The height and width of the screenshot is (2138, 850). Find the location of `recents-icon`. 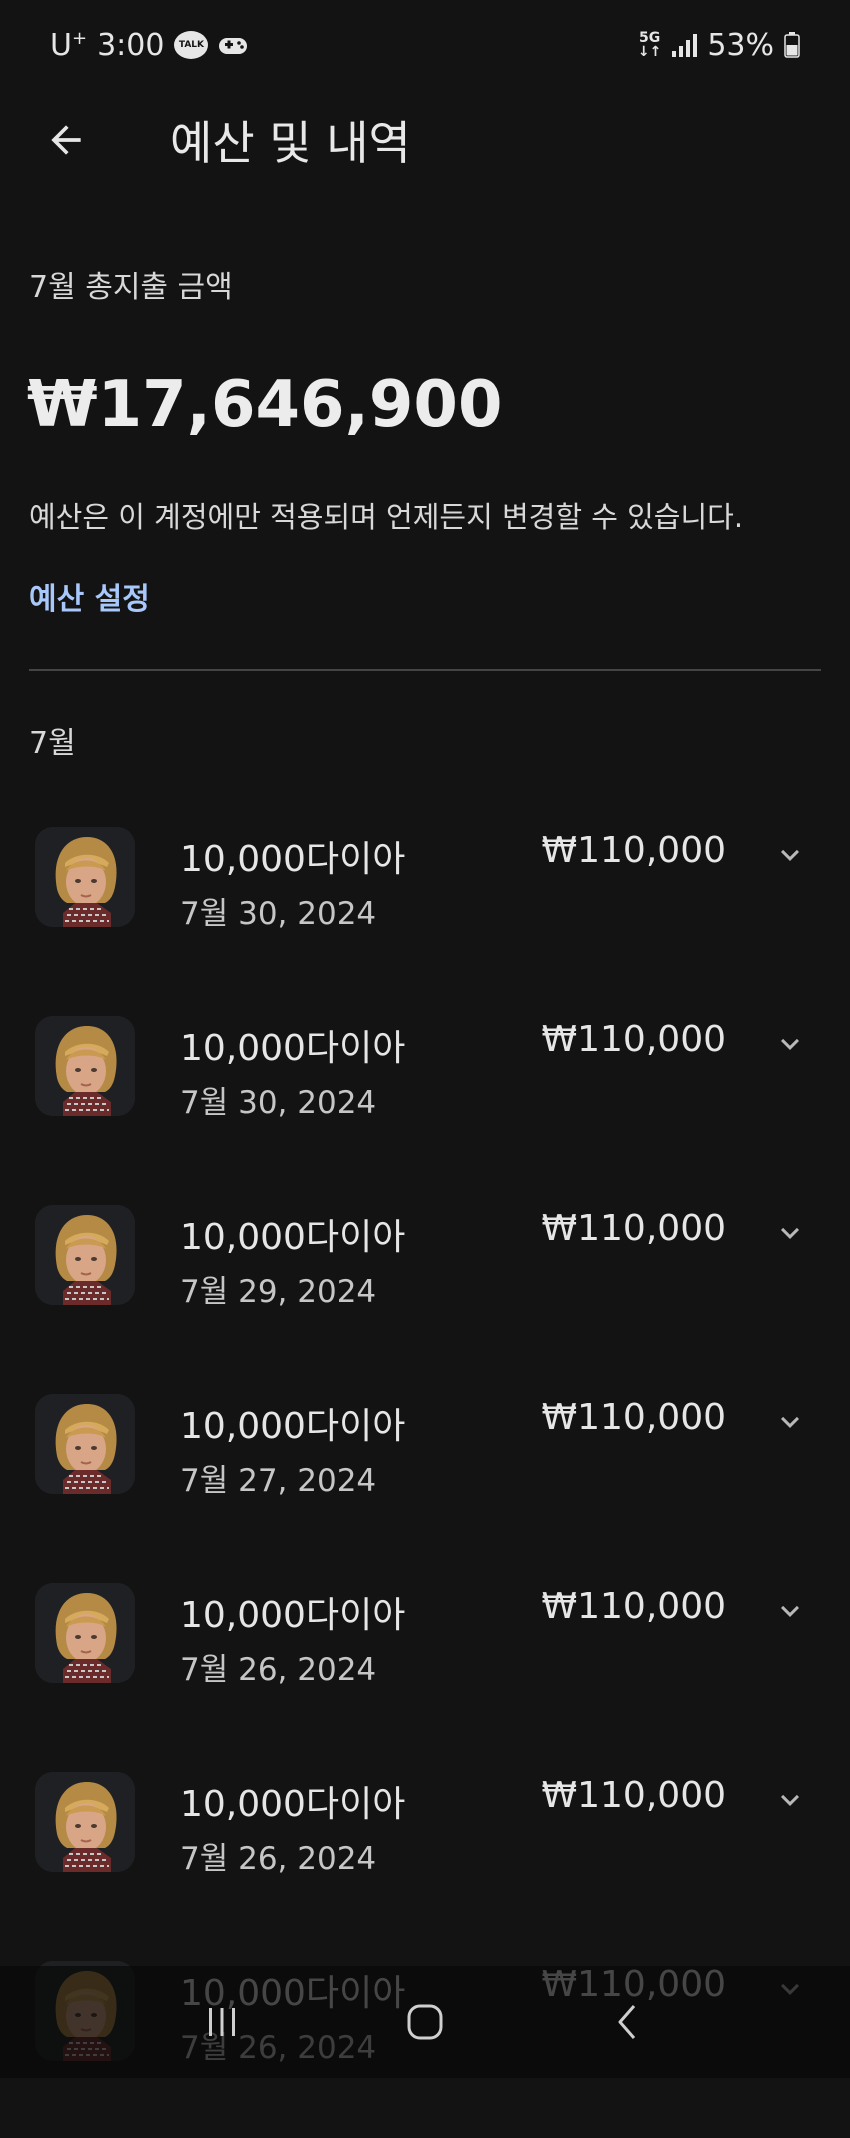

recents-icon is located at coordinates (221, 2022).